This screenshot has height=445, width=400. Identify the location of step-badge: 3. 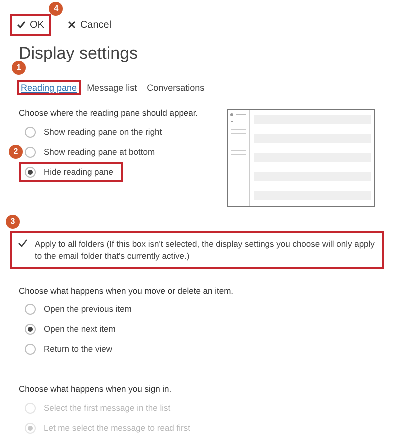
(13, 221).